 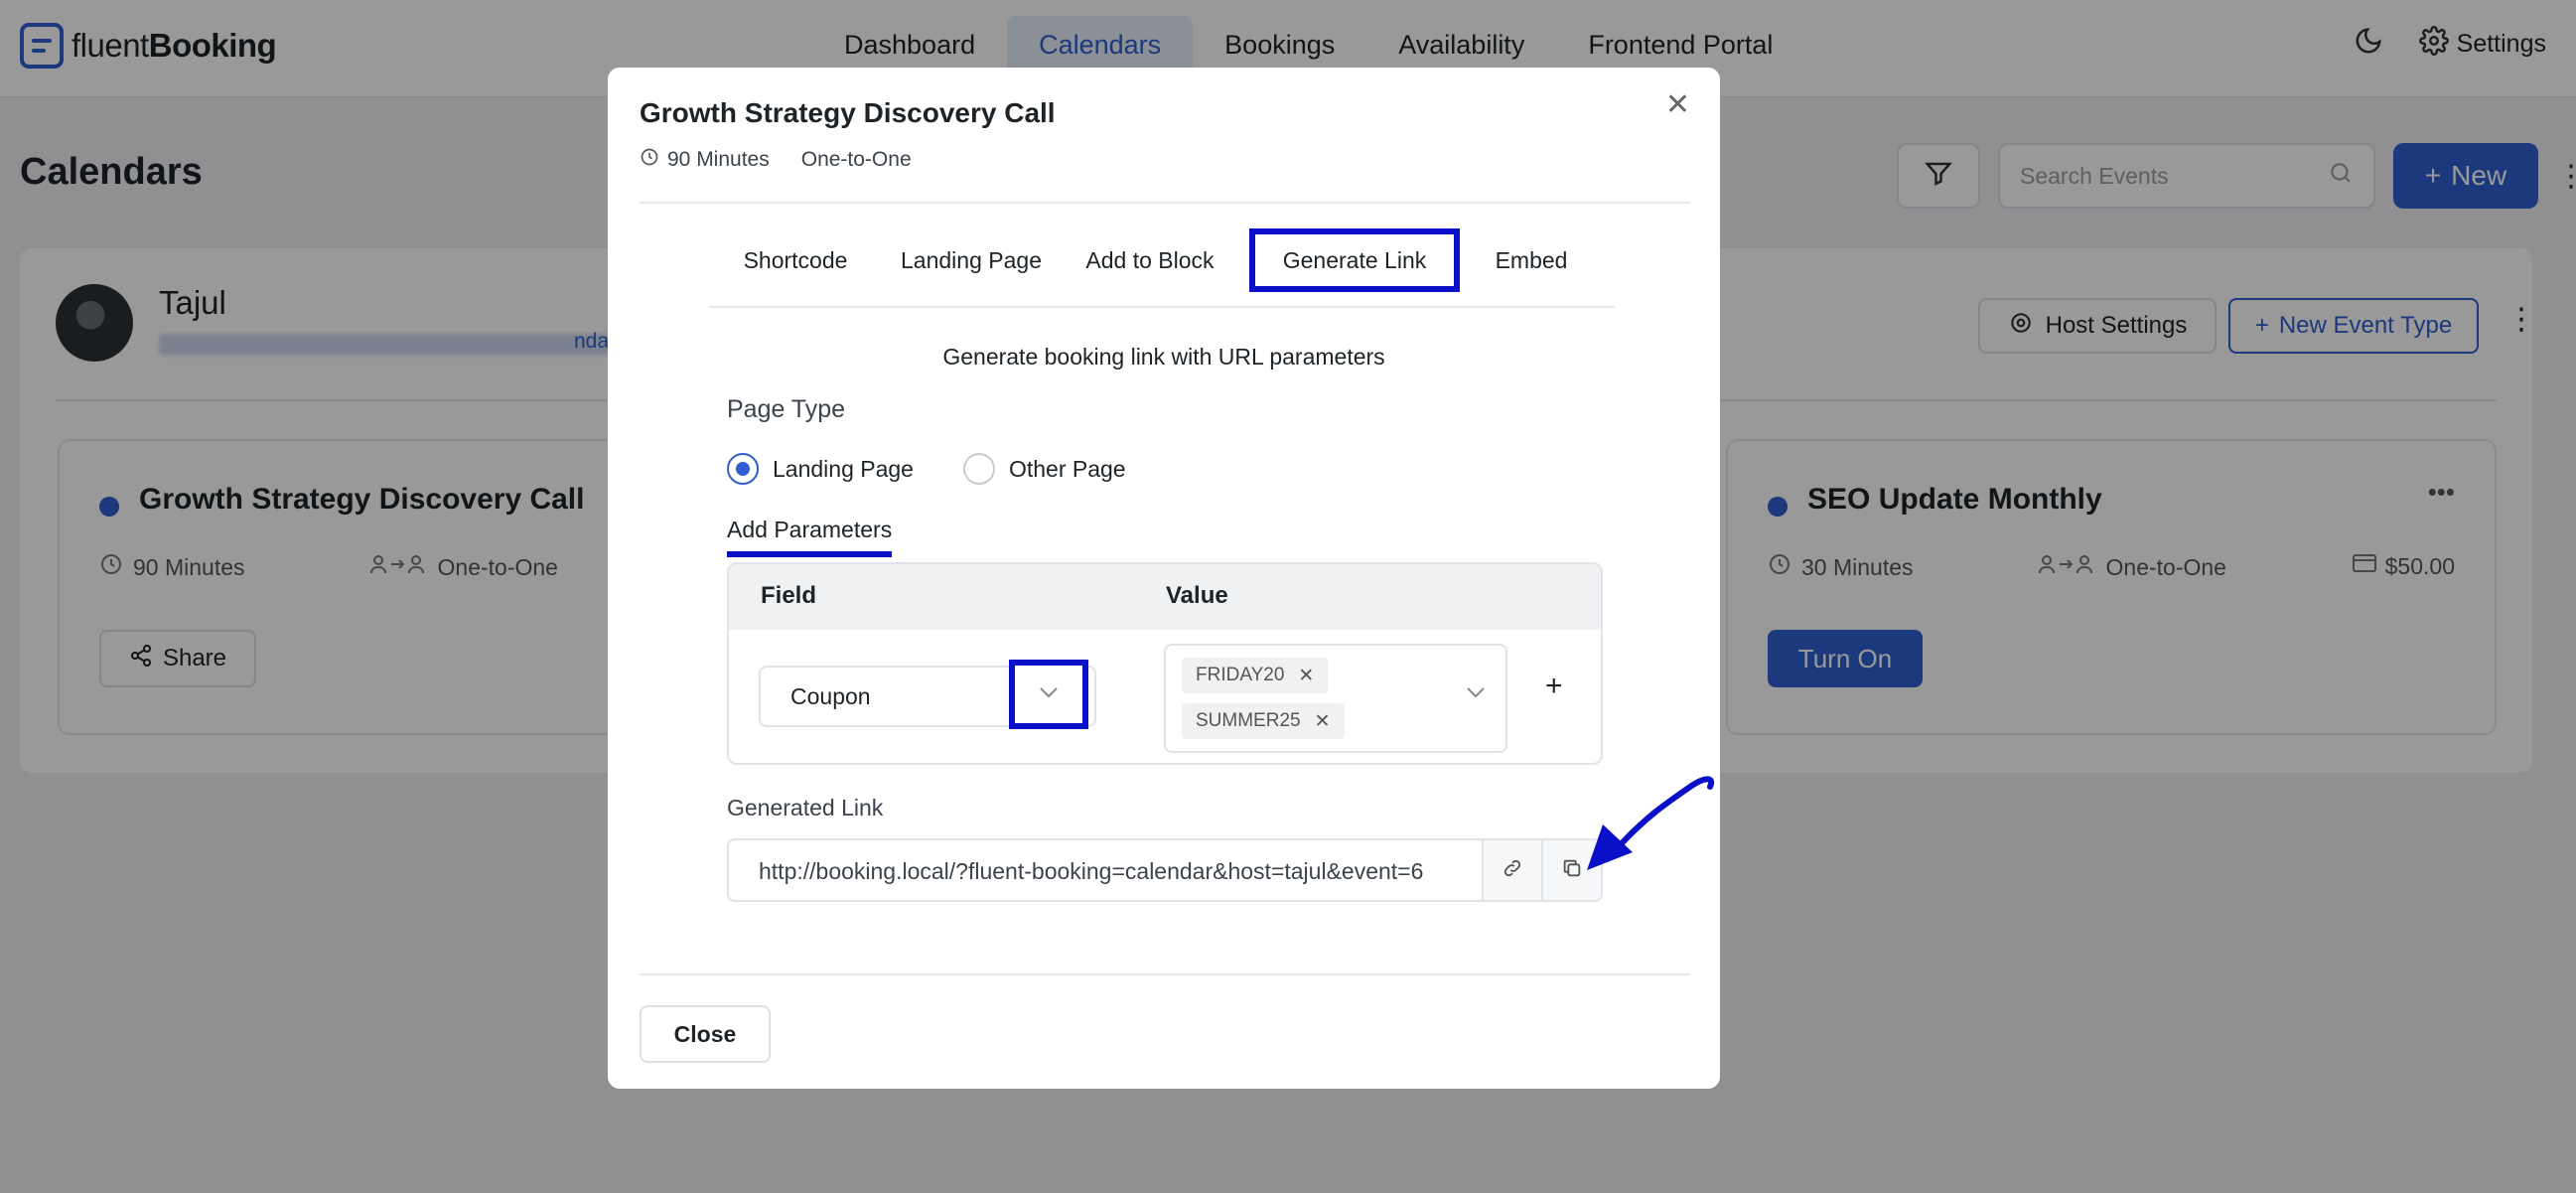 What do you see at coordinates (1068, 470) in the screenshot?
I see `other-page-radio-label: Other Page` at bounding box center [1068, 470].